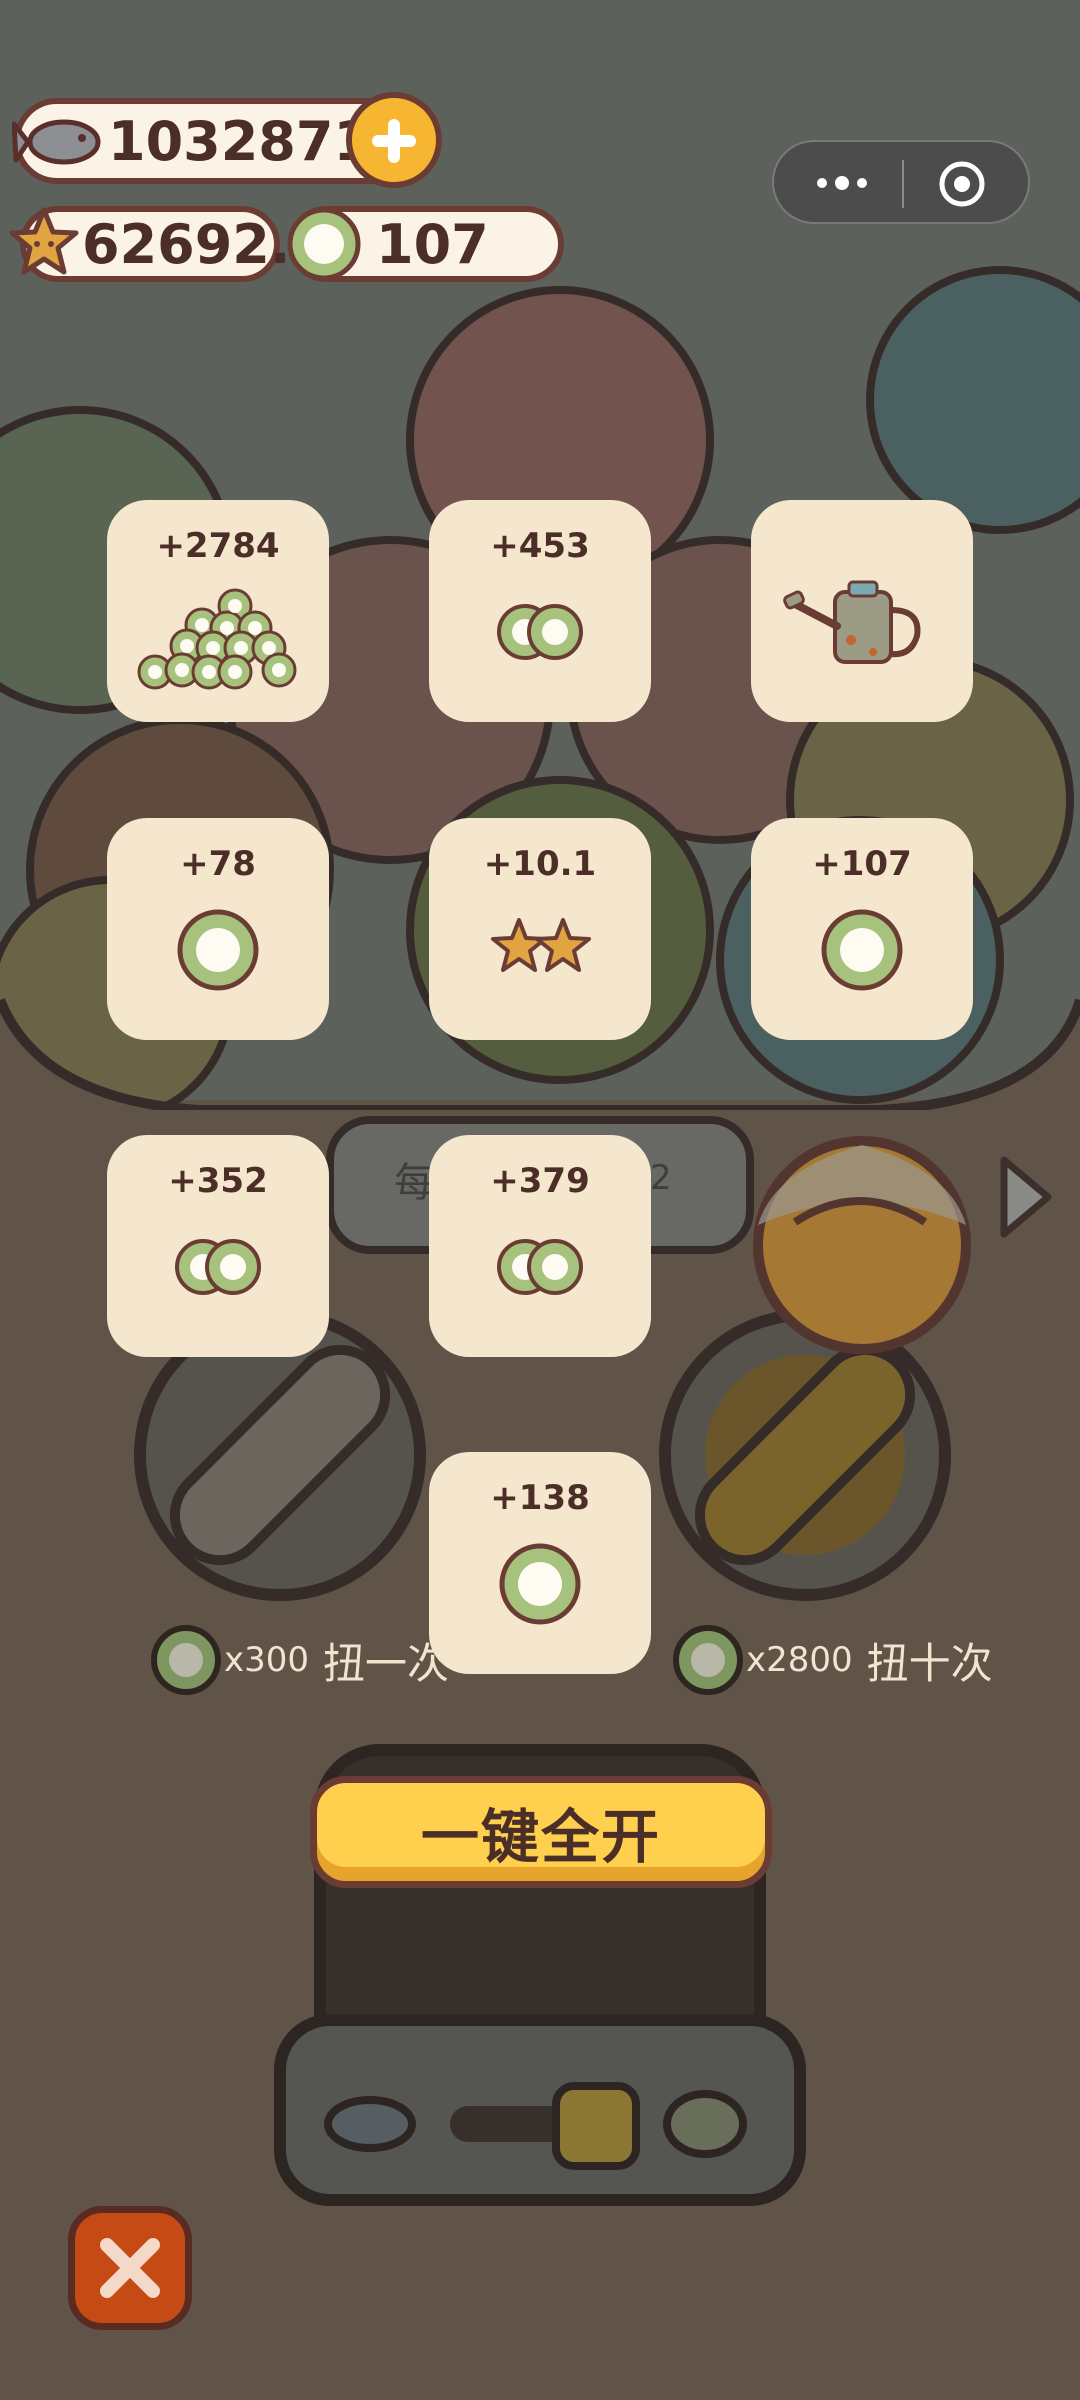 The height and width of the screenshot is (2400, 1080). Describe the element at coordinates (414, 1183) in the screenshot. I see `obscured-label-left: 每` at that location.